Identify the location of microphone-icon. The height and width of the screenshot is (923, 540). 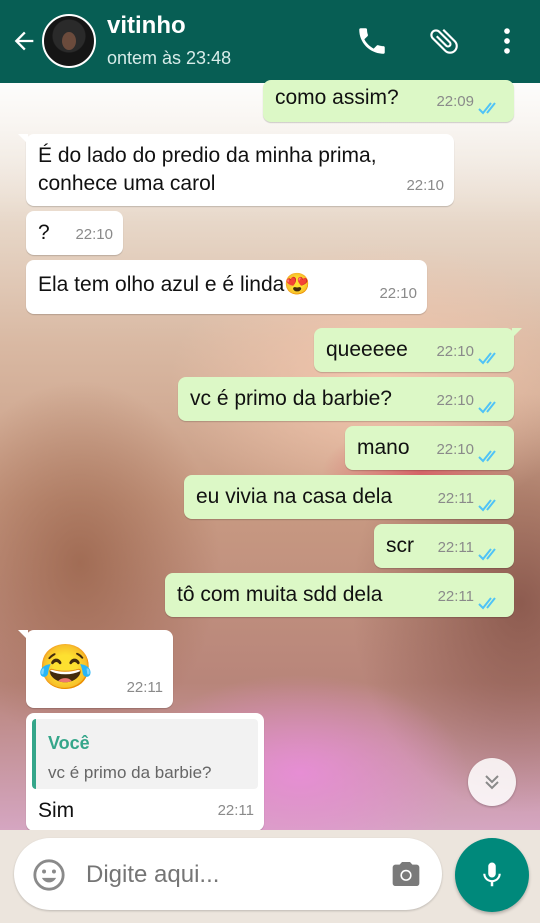
(492, 874).